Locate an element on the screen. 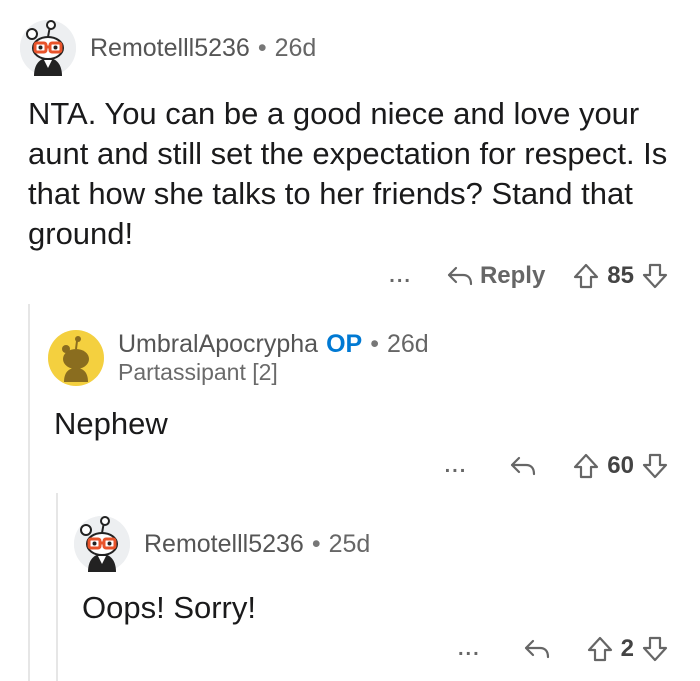 The height and width of the screenshot is (681, 700). author-name: UmbralApocrypha is located at coordinates (218, 344).